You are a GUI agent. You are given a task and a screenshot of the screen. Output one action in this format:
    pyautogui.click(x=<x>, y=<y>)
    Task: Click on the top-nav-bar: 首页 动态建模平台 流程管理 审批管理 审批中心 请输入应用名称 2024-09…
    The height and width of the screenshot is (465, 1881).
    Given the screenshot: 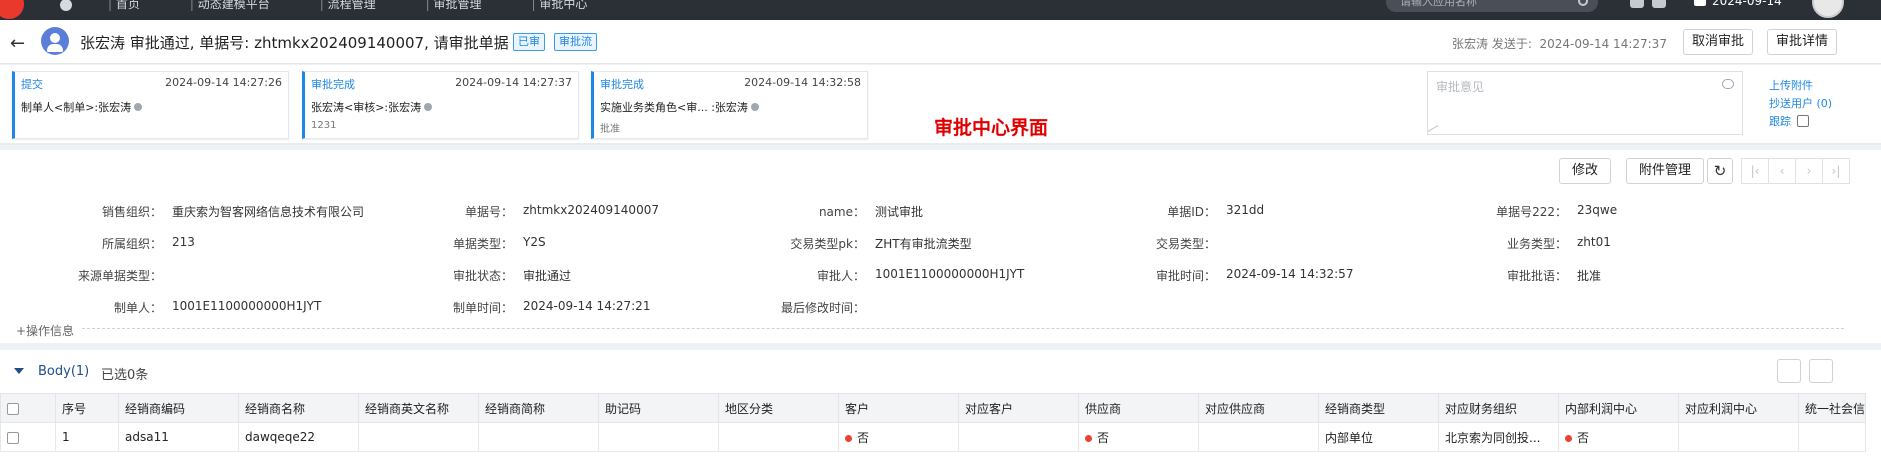 What is the action you would take?
    pyautogui.click(x=940, y=10)
    